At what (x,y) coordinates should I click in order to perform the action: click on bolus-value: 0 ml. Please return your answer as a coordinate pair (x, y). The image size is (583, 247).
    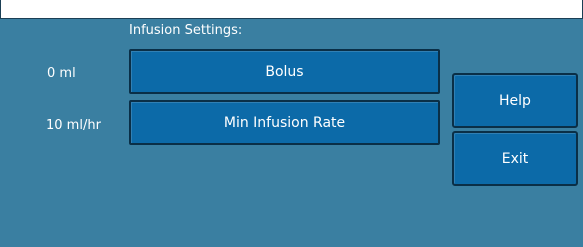
    Looking at the image, I should click on (61, 73).